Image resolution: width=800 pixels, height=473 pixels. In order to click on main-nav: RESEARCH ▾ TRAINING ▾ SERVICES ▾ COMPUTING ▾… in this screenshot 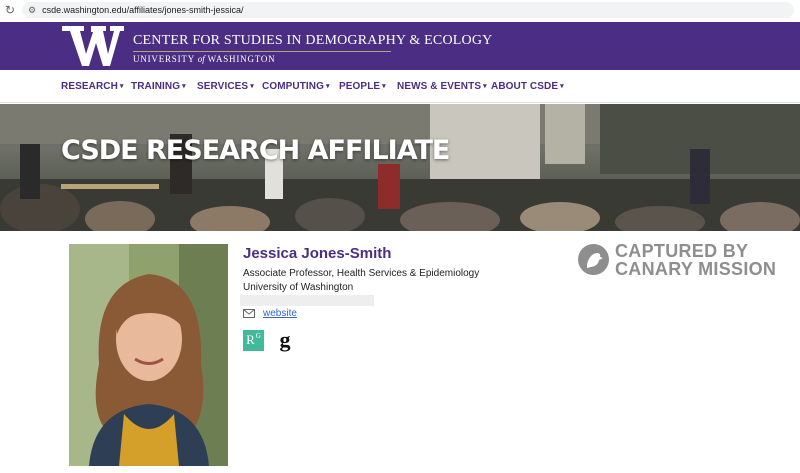, I will do `click(400, 86)`.